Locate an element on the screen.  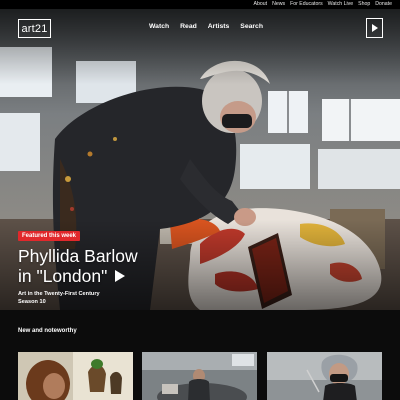
utility-link-educators: For Educators is located at coordinates (306, 4).